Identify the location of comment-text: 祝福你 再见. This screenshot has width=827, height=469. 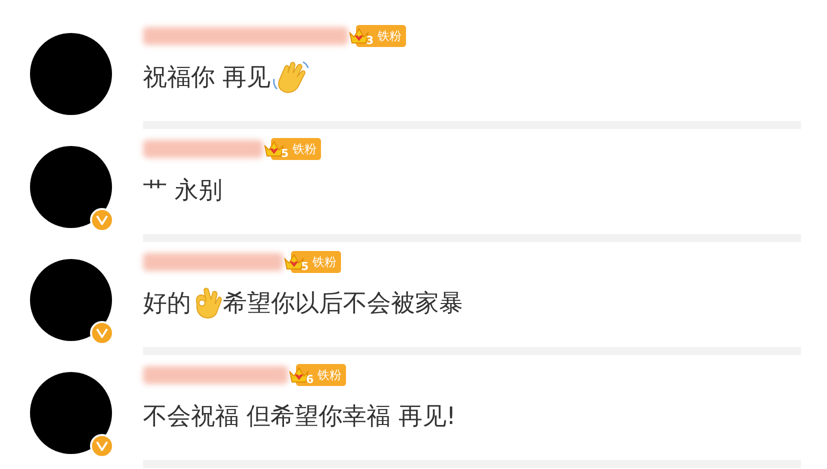
(207, 77).